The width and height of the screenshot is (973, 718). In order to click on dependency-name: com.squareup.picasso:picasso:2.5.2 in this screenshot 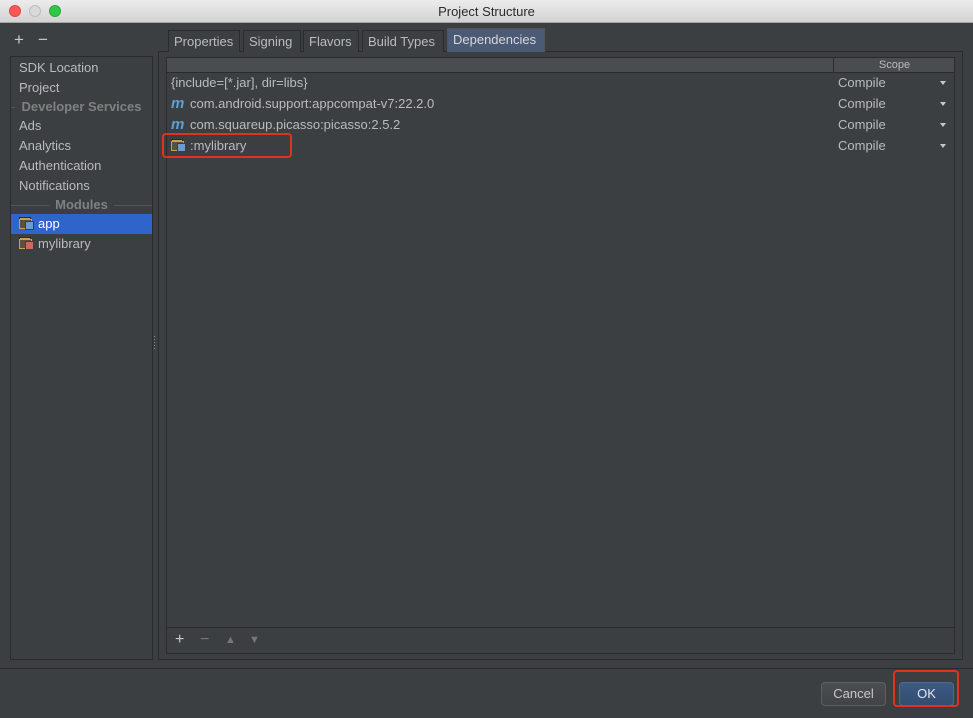, I will do `click(295, 124)`.